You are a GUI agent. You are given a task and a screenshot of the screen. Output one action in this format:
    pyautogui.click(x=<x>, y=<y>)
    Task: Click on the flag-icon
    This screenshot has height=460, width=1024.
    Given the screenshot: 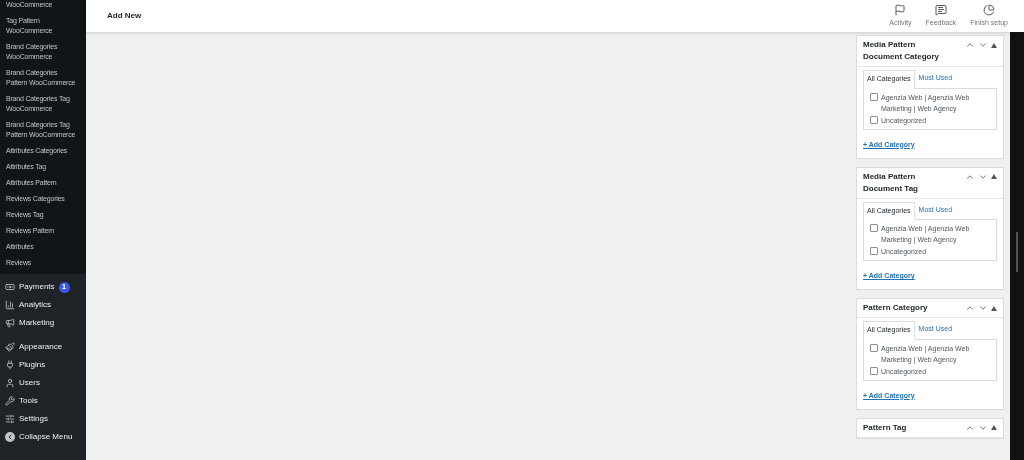 What is the action you would take?
    pyautogui.click(x=900, y=9)
    